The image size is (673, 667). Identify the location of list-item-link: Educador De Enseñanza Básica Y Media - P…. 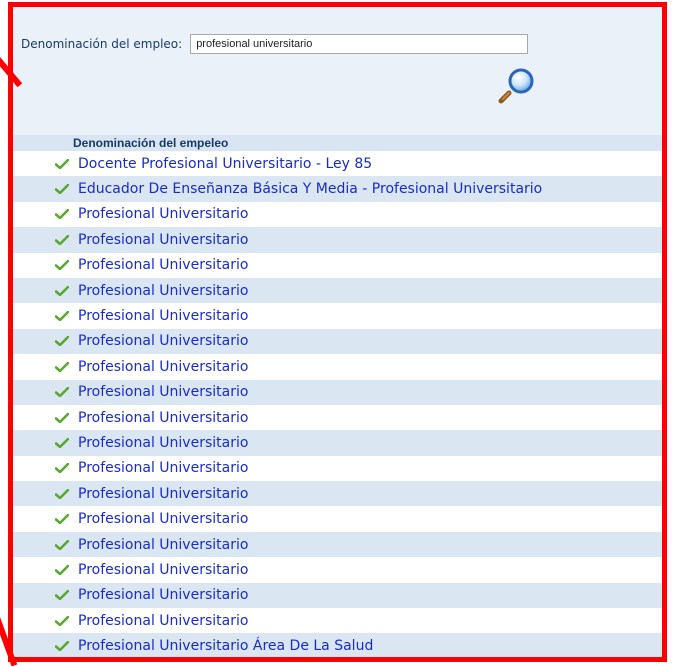
(310, 189).